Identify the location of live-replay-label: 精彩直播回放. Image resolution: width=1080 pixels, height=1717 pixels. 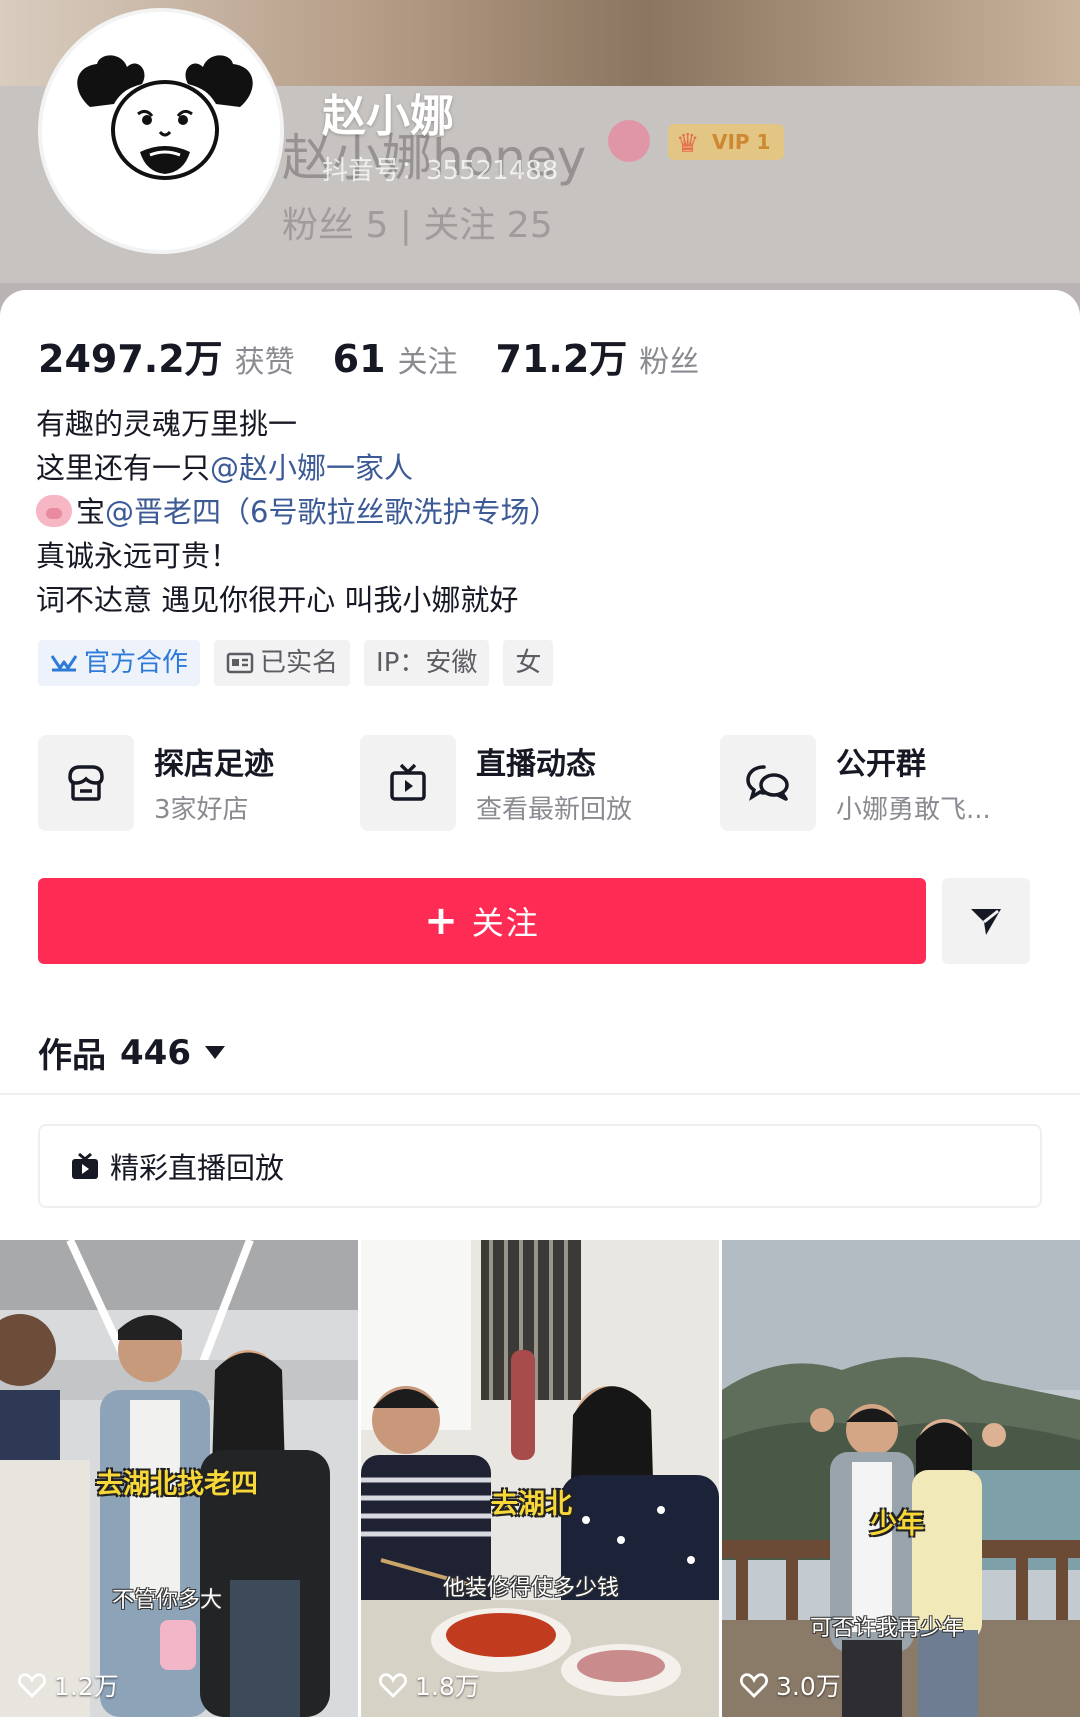
(197, 1168).